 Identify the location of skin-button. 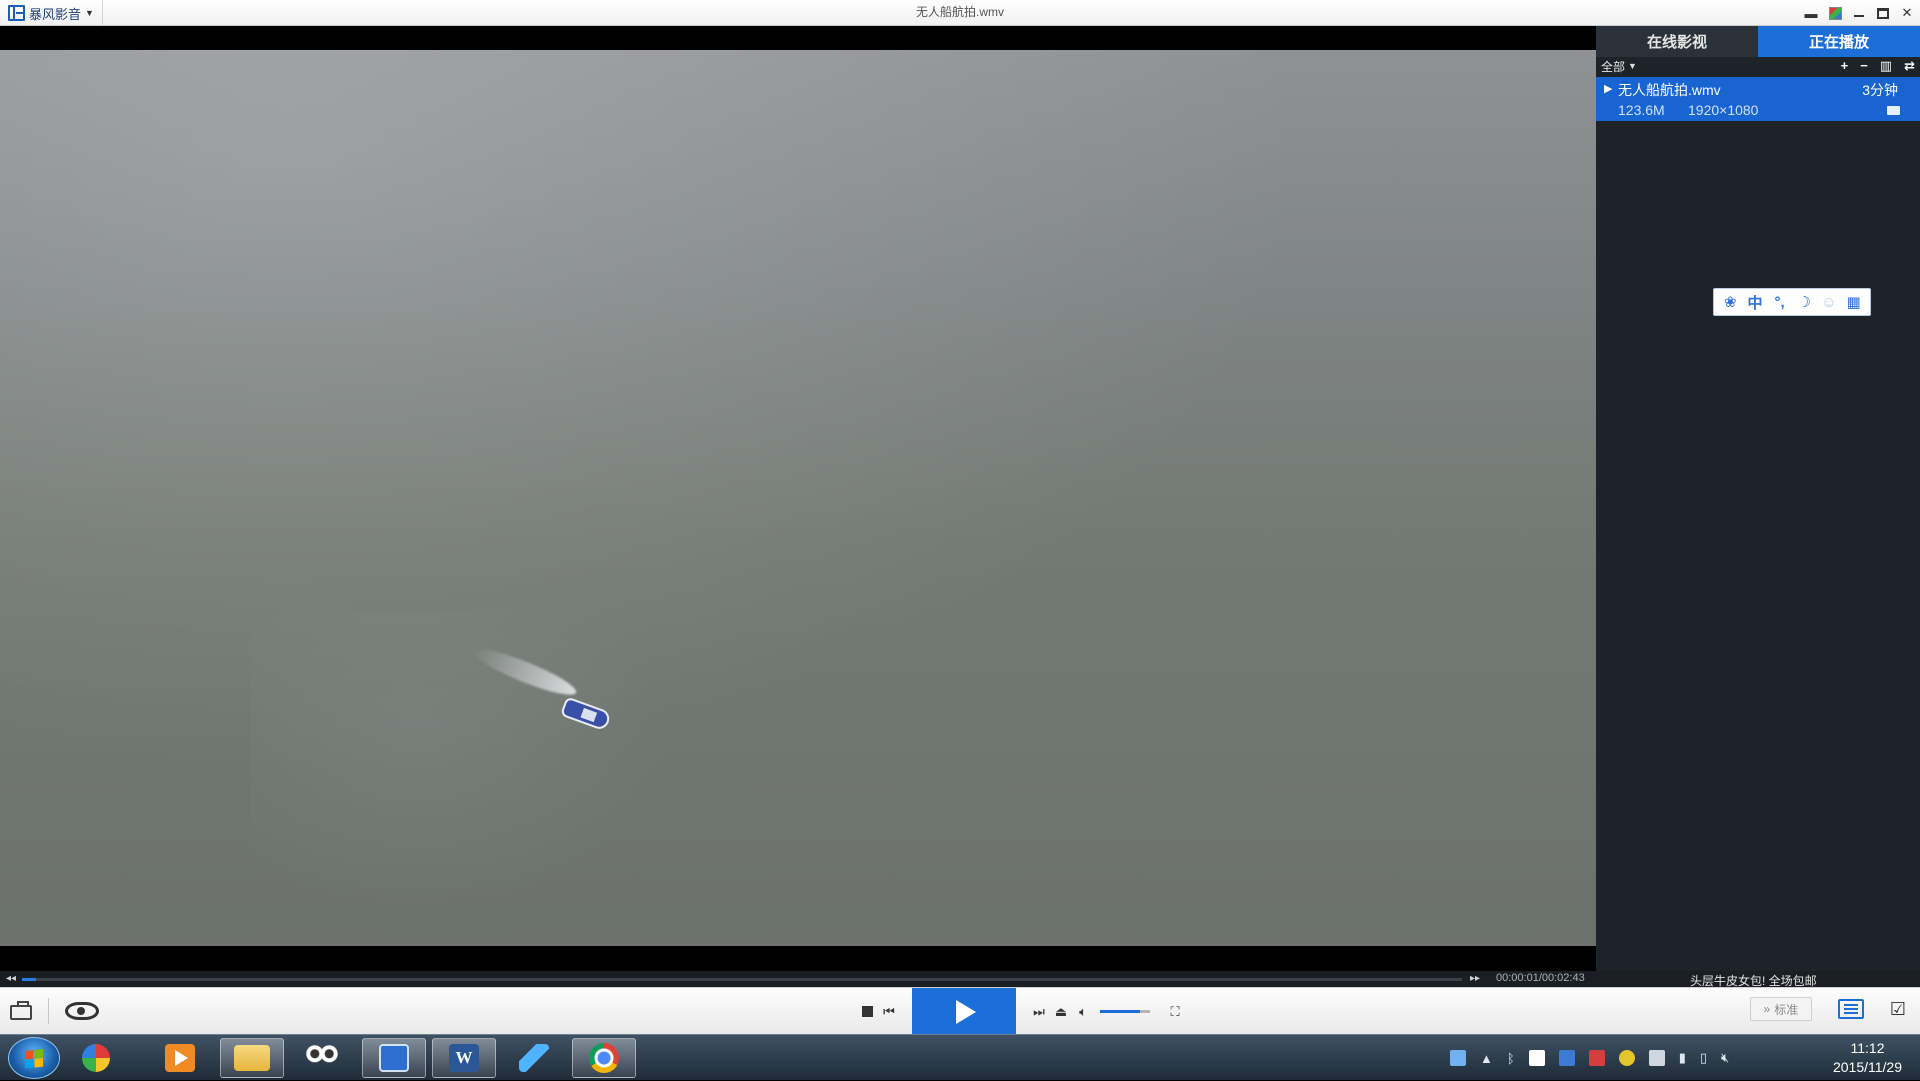
(1835, 13).